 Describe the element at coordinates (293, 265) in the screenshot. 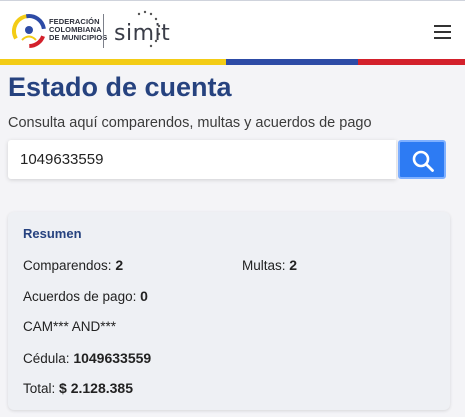

I see `multas-value: 2` at that location.